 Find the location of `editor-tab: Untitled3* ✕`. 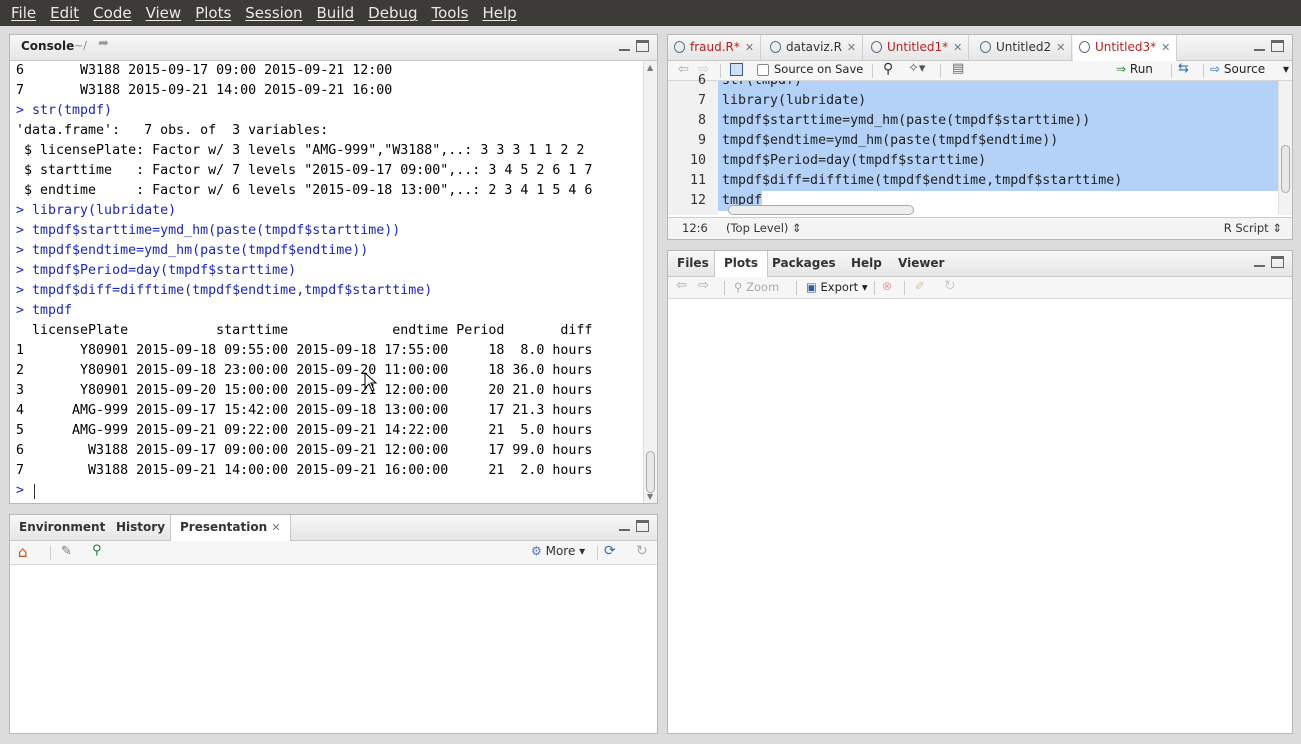

editor-tab: Untitled3* ✕ is located at coordinates (1125, 48).